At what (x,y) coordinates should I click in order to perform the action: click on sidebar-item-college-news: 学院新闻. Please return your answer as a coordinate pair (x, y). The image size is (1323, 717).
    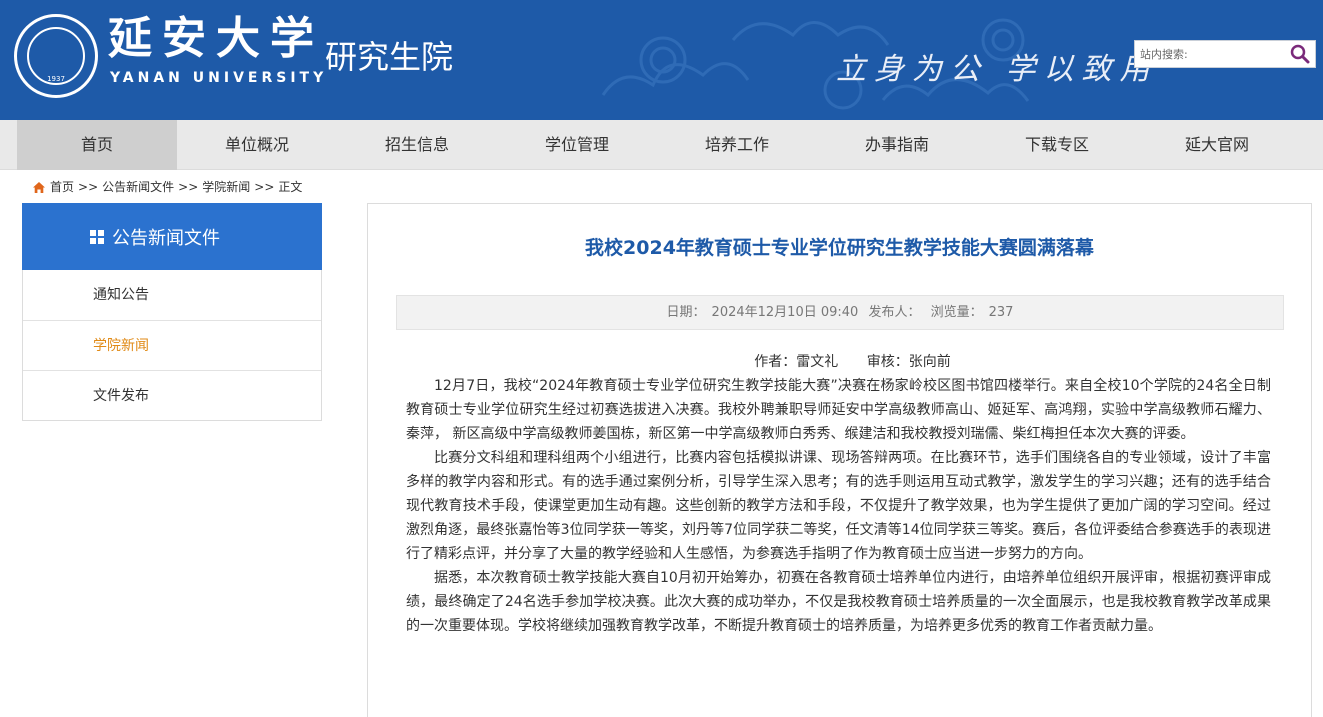
    Looking at the image, I should click on (172, 345).